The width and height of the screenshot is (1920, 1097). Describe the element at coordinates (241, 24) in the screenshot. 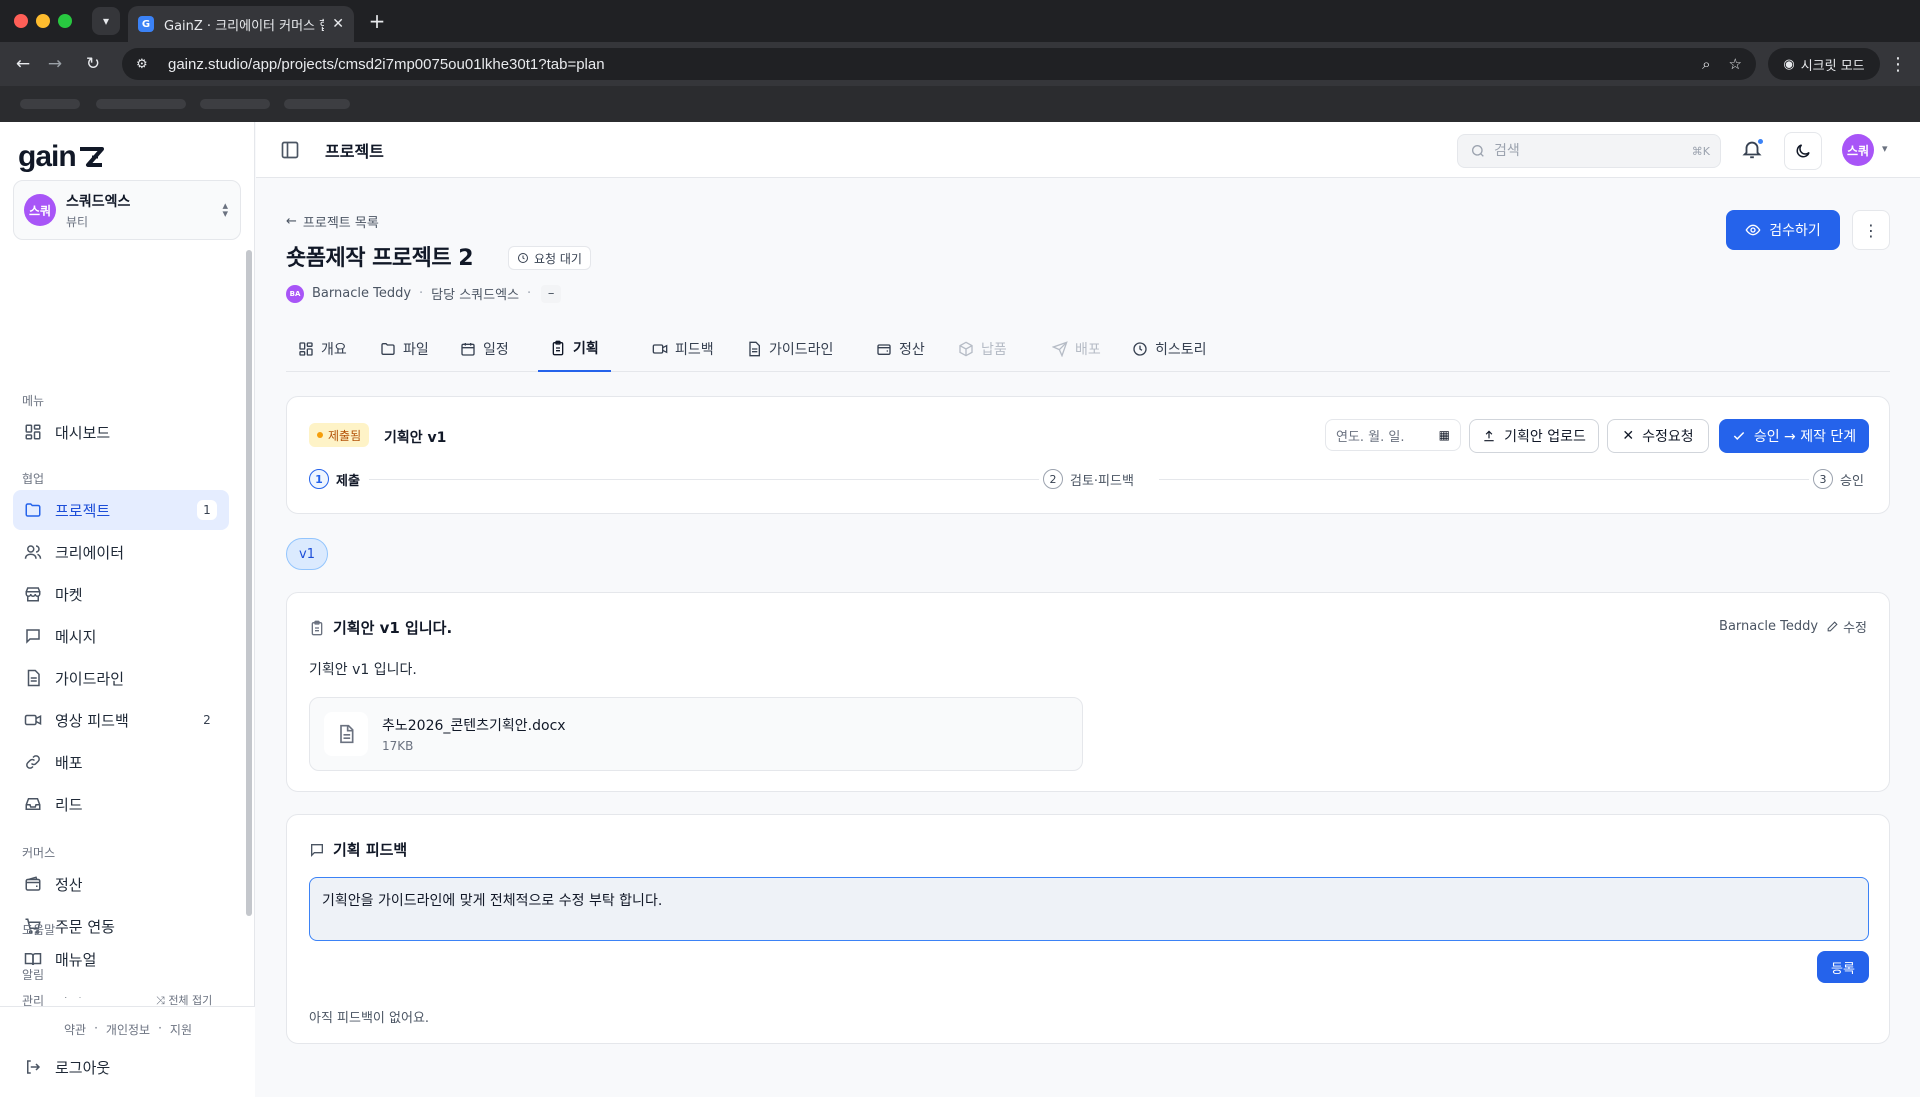

I see `browser-tab: G GainZ · 크리에이터 커머스 협업 O ✕` at that location.